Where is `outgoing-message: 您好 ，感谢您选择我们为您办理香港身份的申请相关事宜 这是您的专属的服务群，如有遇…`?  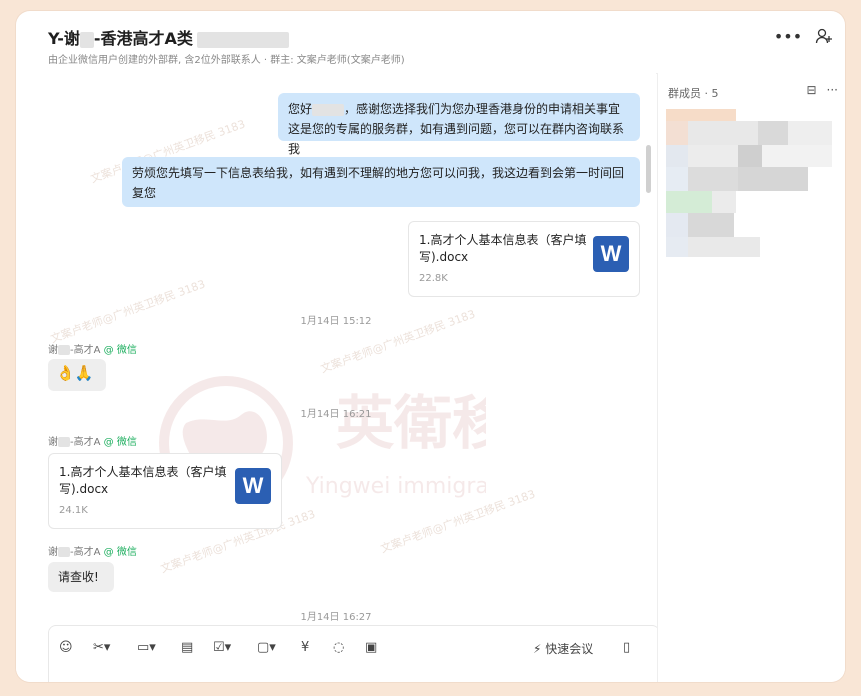
outgoing-message: 您好 ，感谢您选择我们为您办理香港身份的申请相关事宜 这是您的专属的服务群，如有遇… is located at coordinates (459, 124).